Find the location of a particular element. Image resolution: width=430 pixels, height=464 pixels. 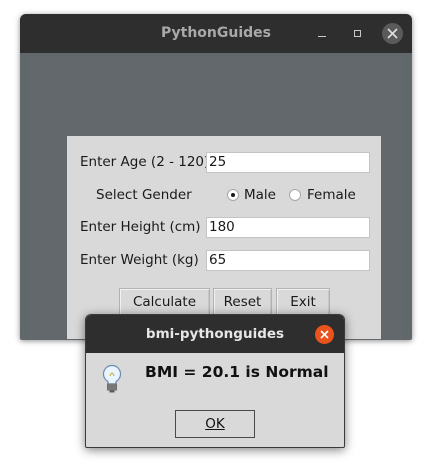

height-label: Enter Height (cm) is located at coordinates (140, 227).